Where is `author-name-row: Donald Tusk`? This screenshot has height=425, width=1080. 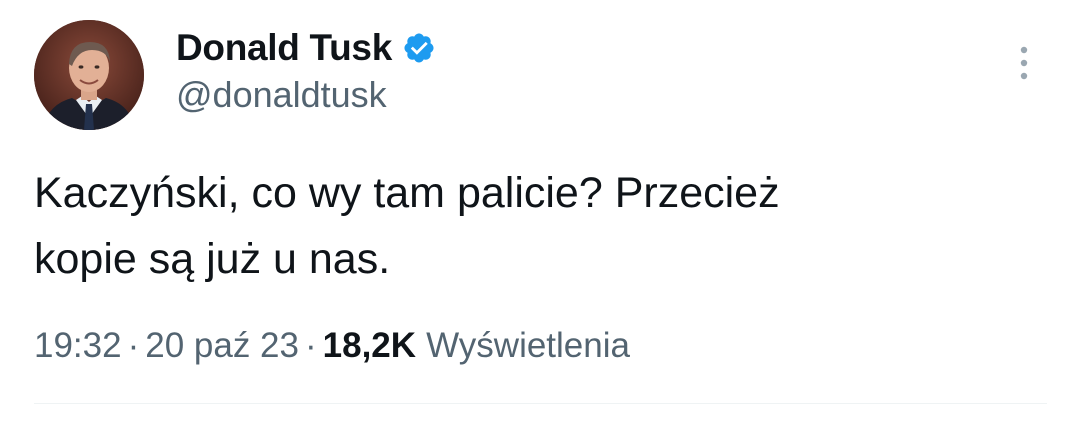 author-name-row: Donald Tusk is located at coordinates (306, 48).